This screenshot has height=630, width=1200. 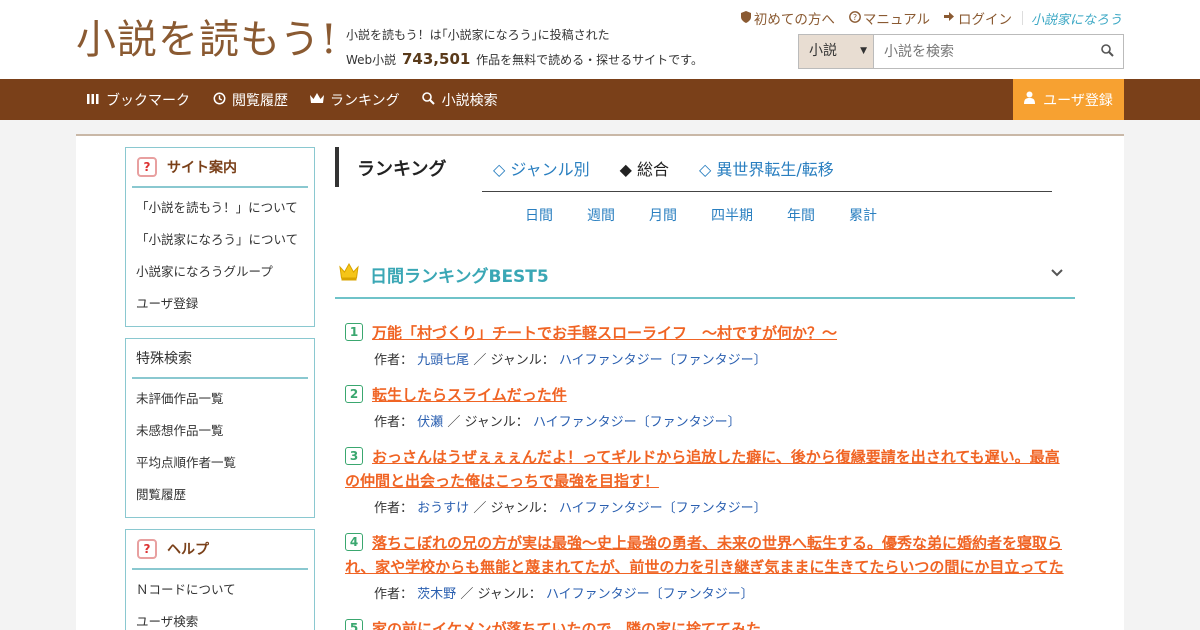 What do you see at coordinates (678, 168) in the screenshot?
I see `ranking-tabs: ◇ ジャンル別 ◆ 総合 ◇ 異世界転生/転移` at bounding box center [678, 168].